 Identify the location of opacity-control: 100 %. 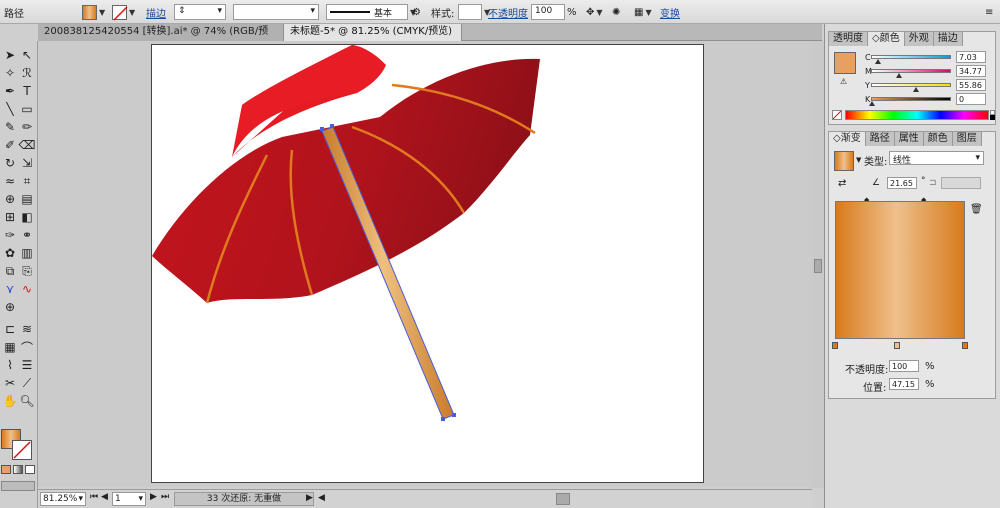
(554, 12).